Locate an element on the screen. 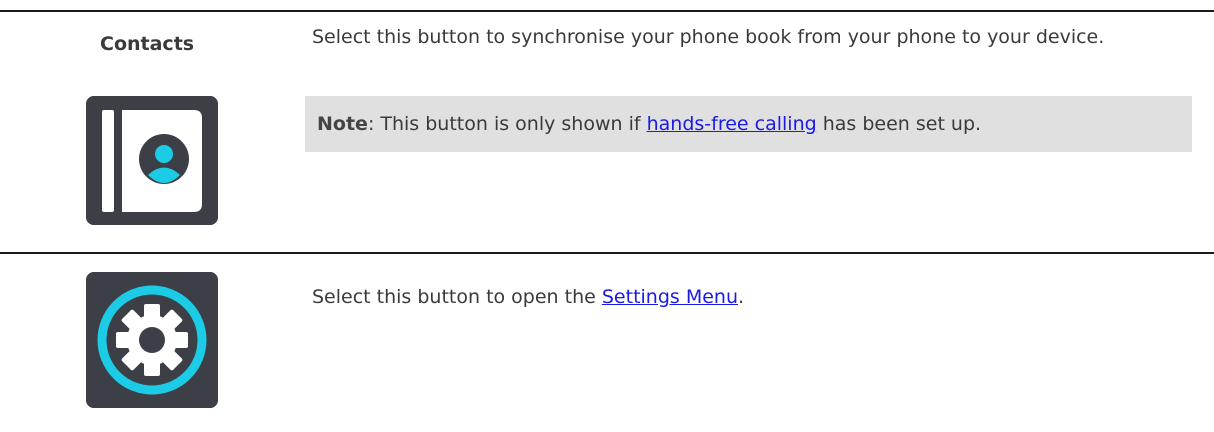  contacts-label: Contacts is located at coordinates (147, 44).